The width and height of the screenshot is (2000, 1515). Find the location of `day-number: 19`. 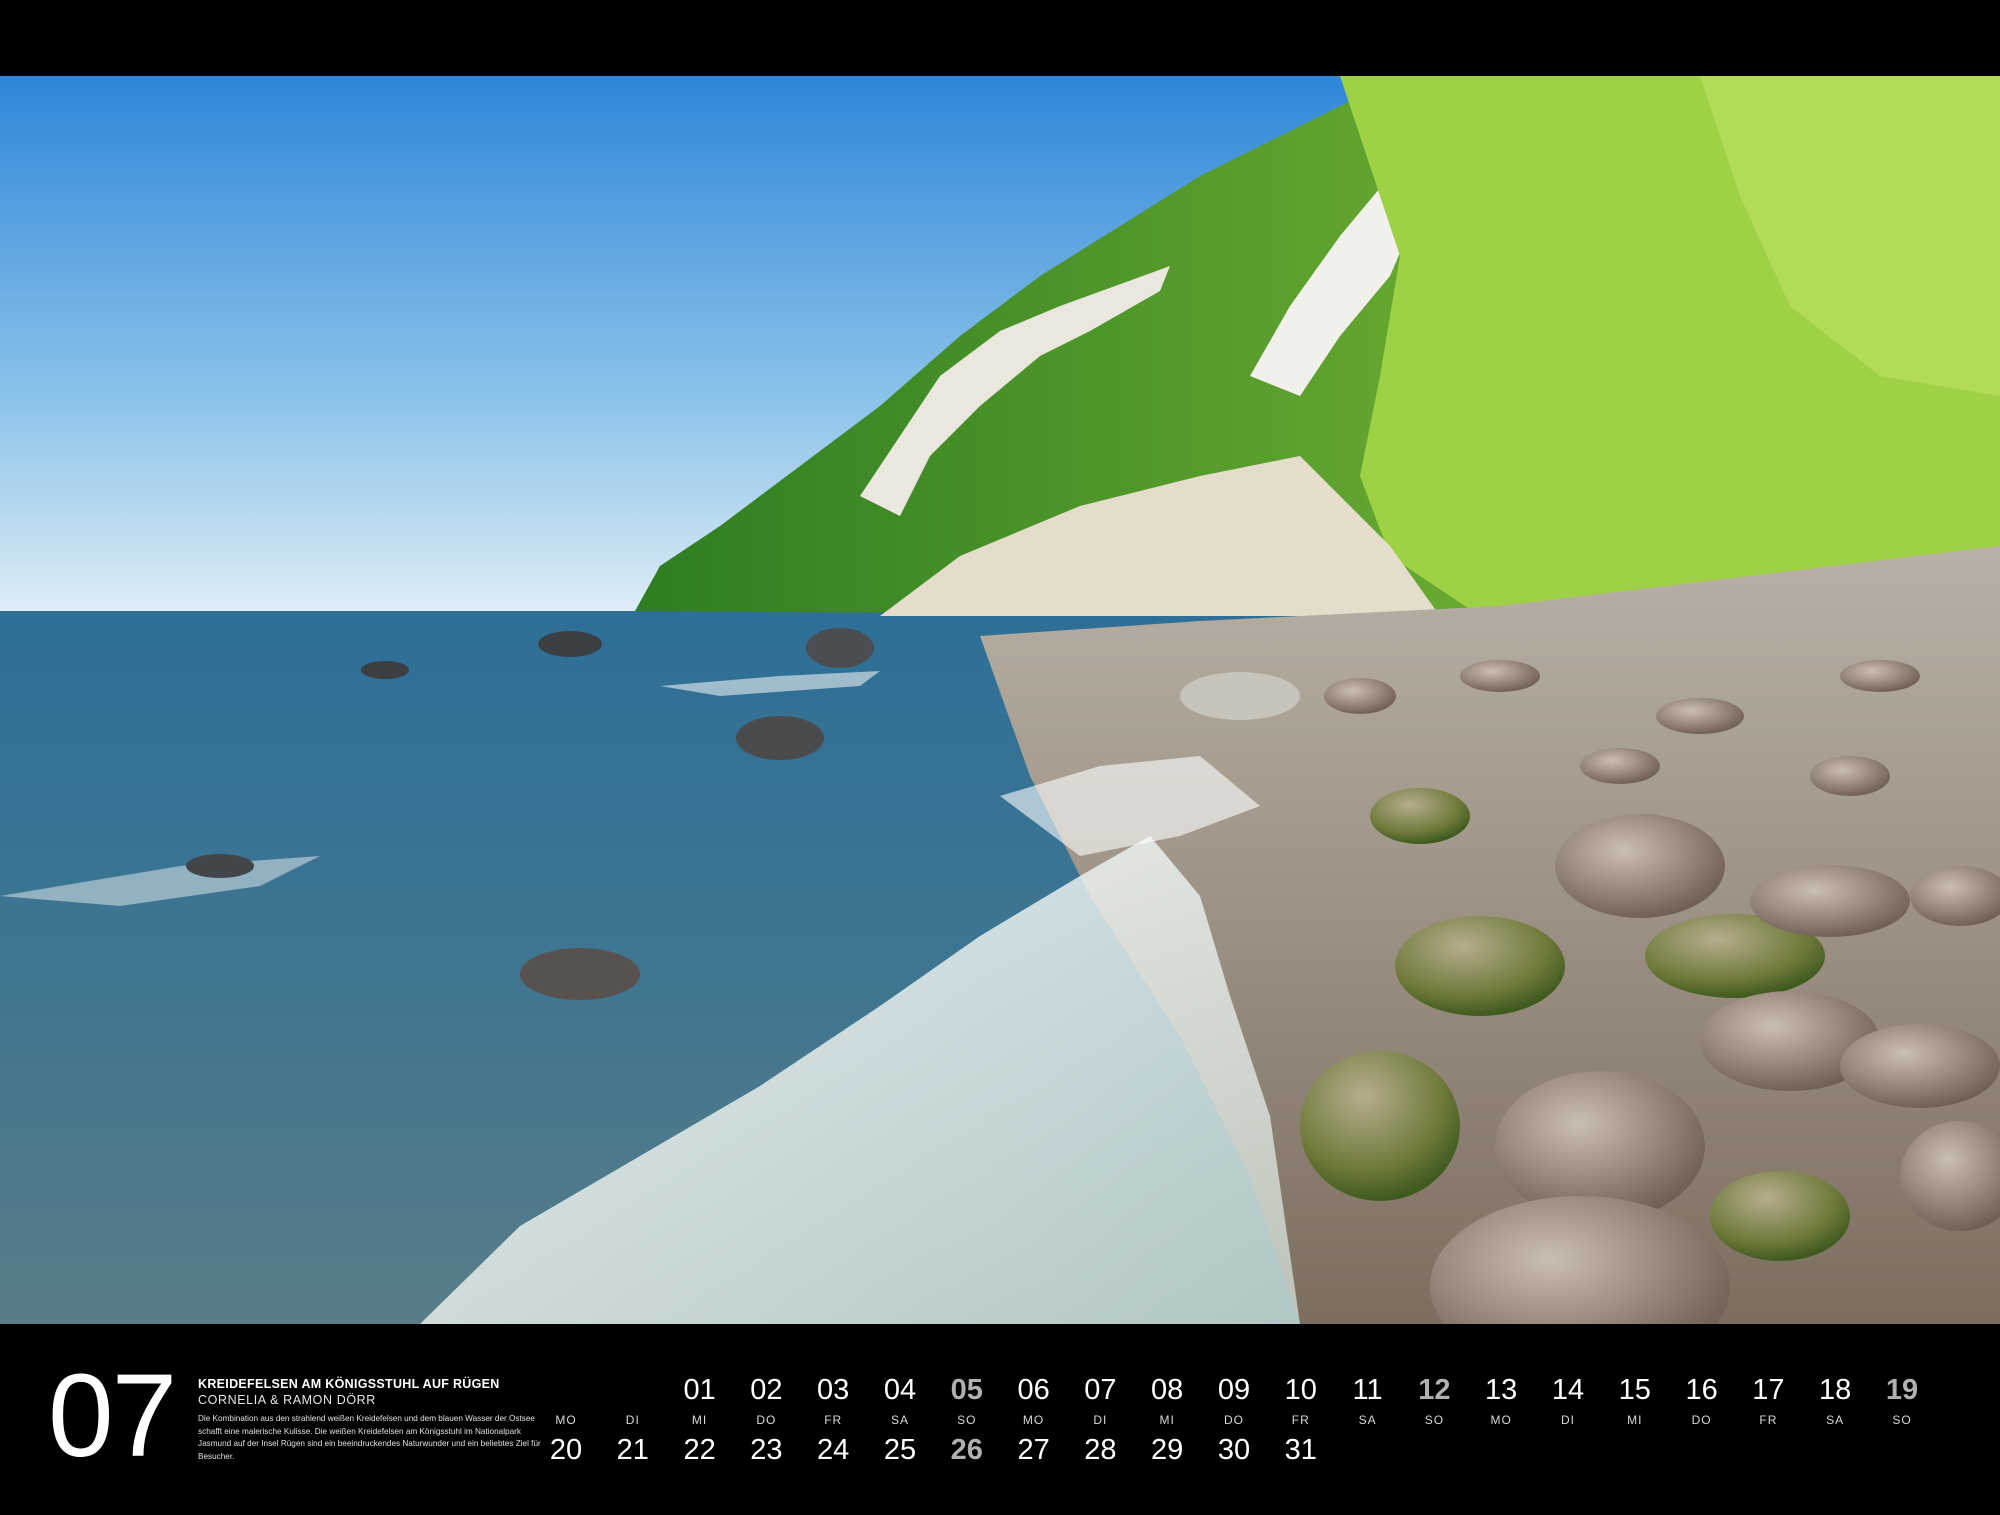

day-number: 19 is located at coordinates (1902, 1390).